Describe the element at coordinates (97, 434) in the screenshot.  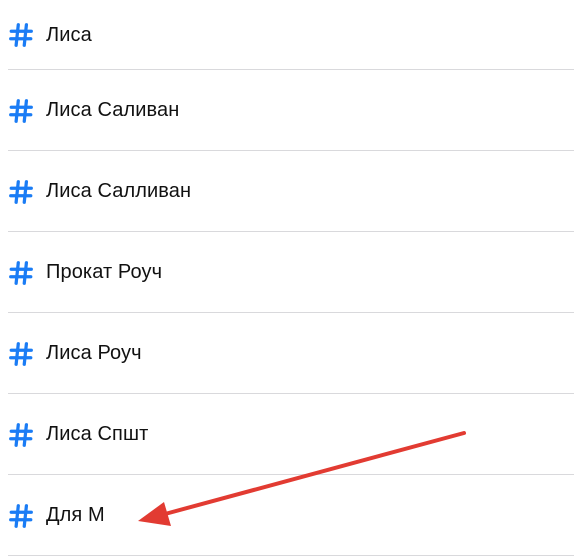
I see `hashtag-label: Лиса Спшт` at that location.